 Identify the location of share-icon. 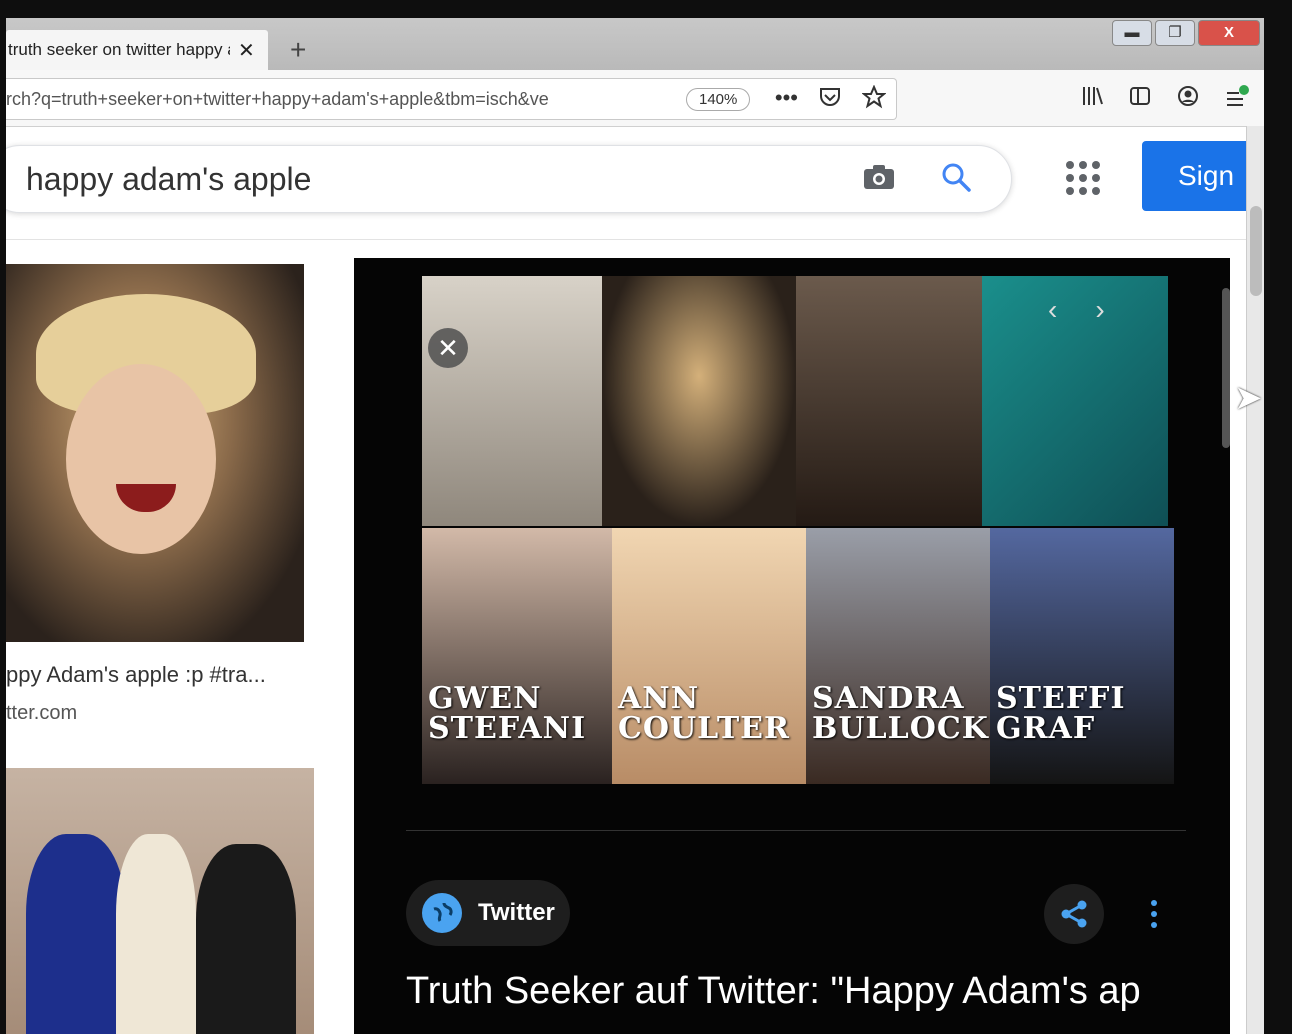
(1074, 914).